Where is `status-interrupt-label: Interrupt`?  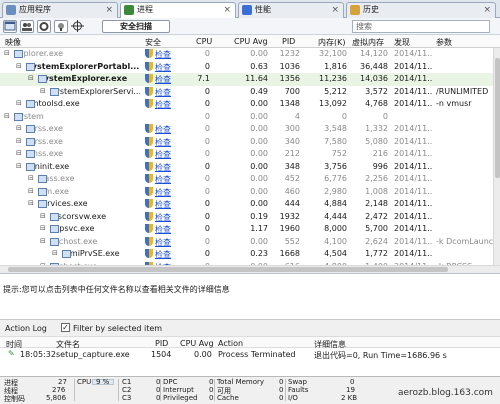
status-interrupt-label: Interrupt is located at coordinates (178, 390).